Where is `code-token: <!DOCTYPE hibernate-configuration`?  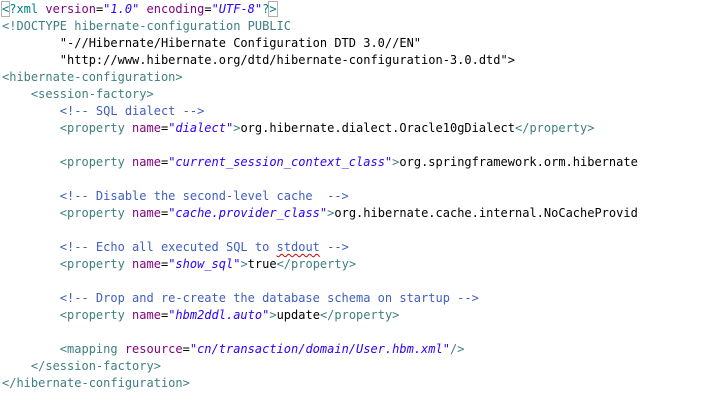 code-token: <!DOCTYPE hibernate-configuration is located at coordinates (125, 26).